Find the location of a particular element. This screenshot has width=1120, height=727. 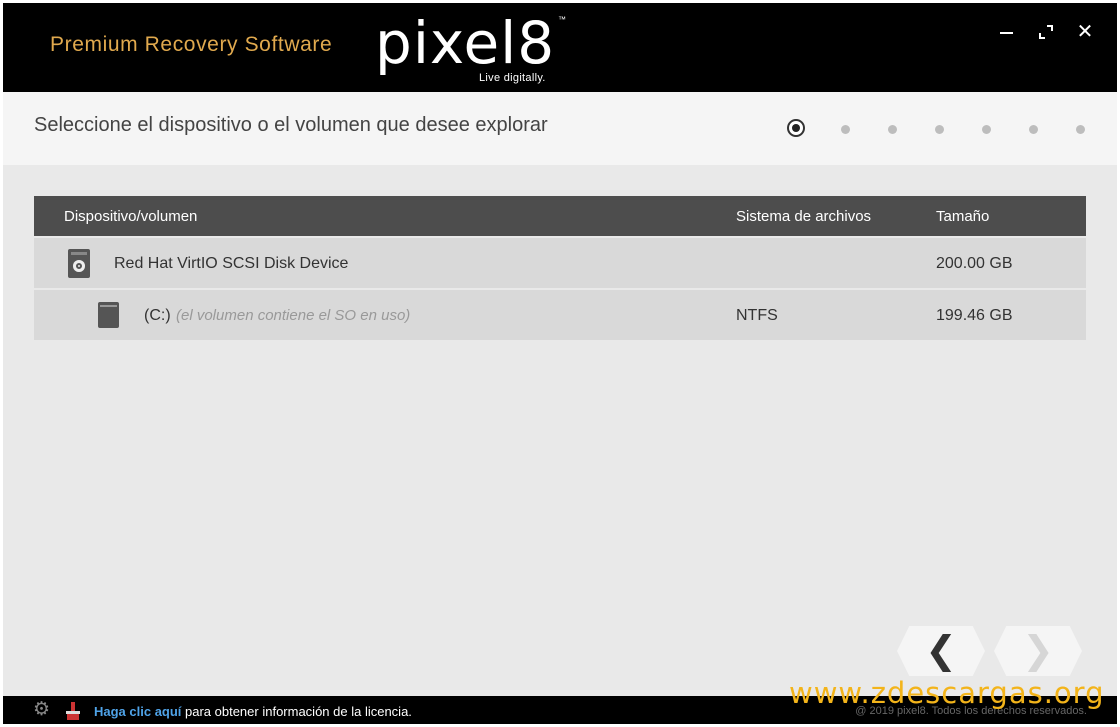

volume-size: 199.46 GB is located at coordinates (974, 315).